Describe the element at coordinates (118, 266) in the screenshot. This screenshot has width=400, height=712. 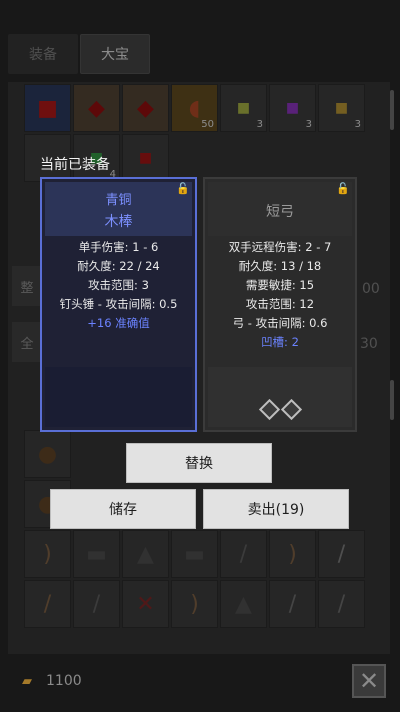
I see `item-stat: 耐久度: 22 / 24` at that location.